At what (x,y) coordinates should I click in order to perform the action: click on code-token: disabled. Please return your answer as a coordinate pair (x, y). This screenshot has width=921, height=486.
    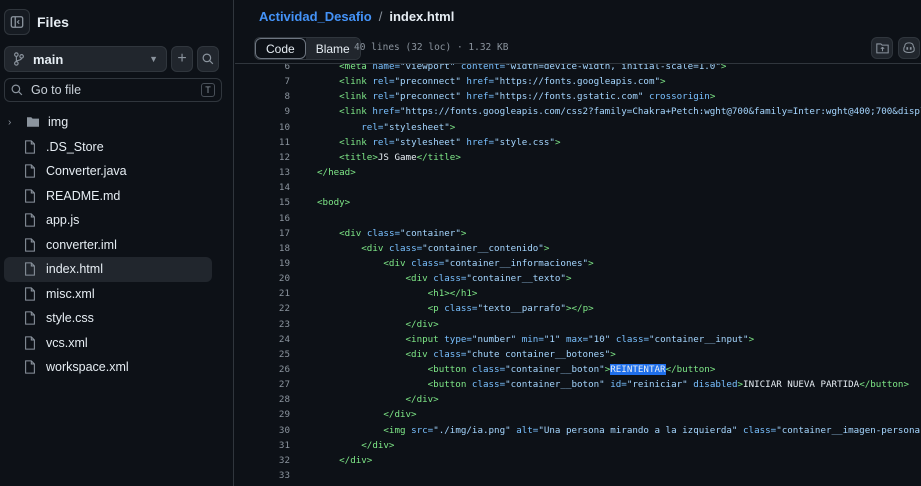
    Looking at the image, I should click on (712, 385).